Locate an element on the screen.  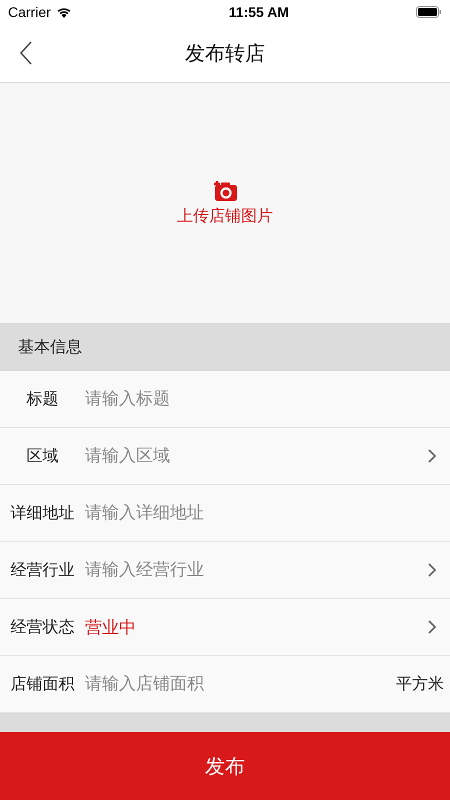
form-row: 详细地址 请输入详细地址 is located at coordinates (225, 513).